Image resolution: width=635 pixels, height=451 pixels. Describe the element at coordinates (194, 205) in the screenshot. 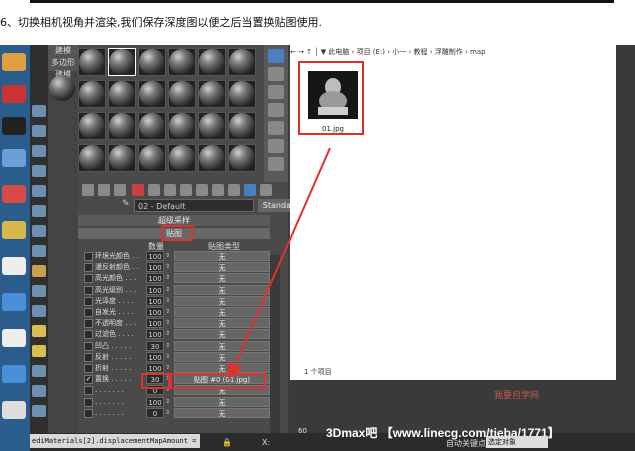

I see `material-name-field: 02 - Default` at that location.